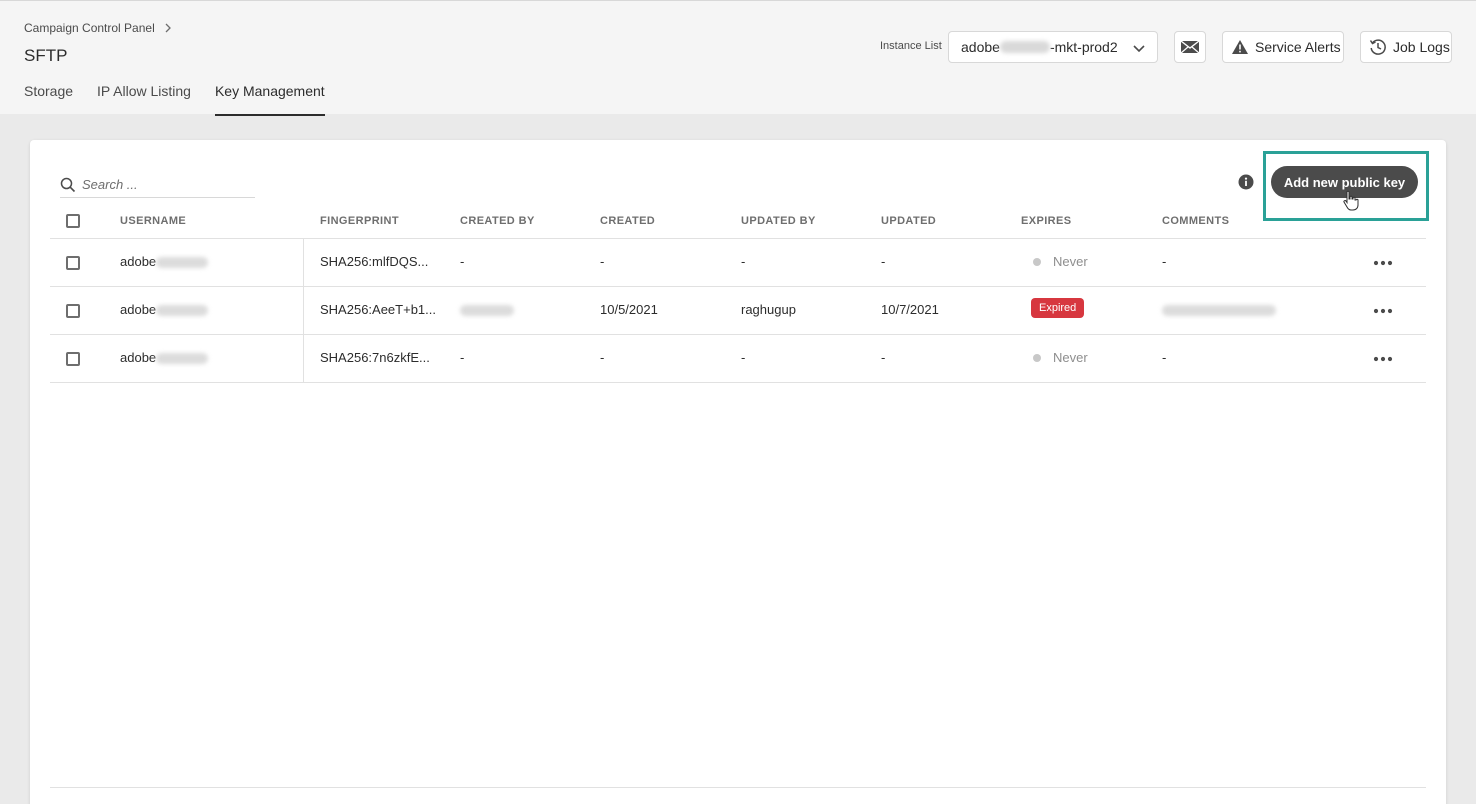 The height and width of the screenshot is (804, 1476). What do you see at coordinates (627, 221) in the screenshot?
I see `column-created: CREATED` at bounding box center [627, 221].